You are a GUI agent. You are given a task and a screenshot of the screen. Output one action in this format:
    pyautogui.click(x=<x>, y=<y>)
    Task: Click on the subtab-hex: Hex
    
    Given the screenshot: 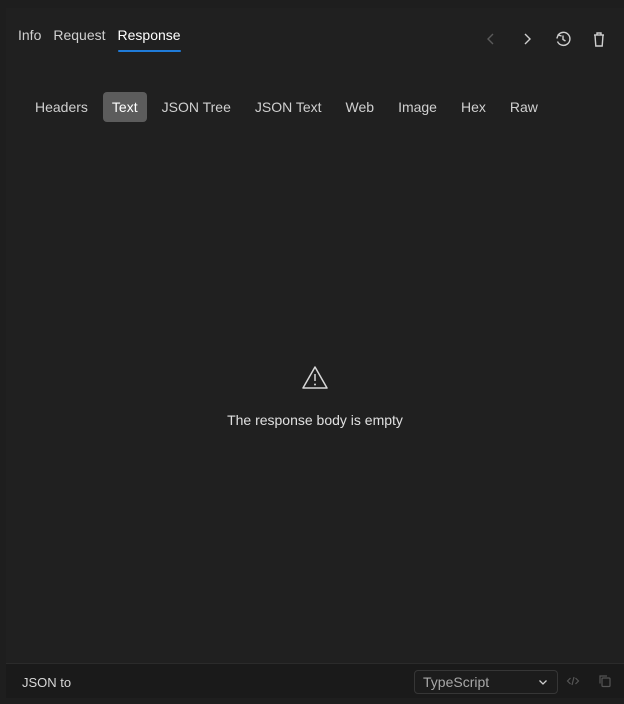 What is the action you would take?
    pyautogui.click(x=473, y=107)
    